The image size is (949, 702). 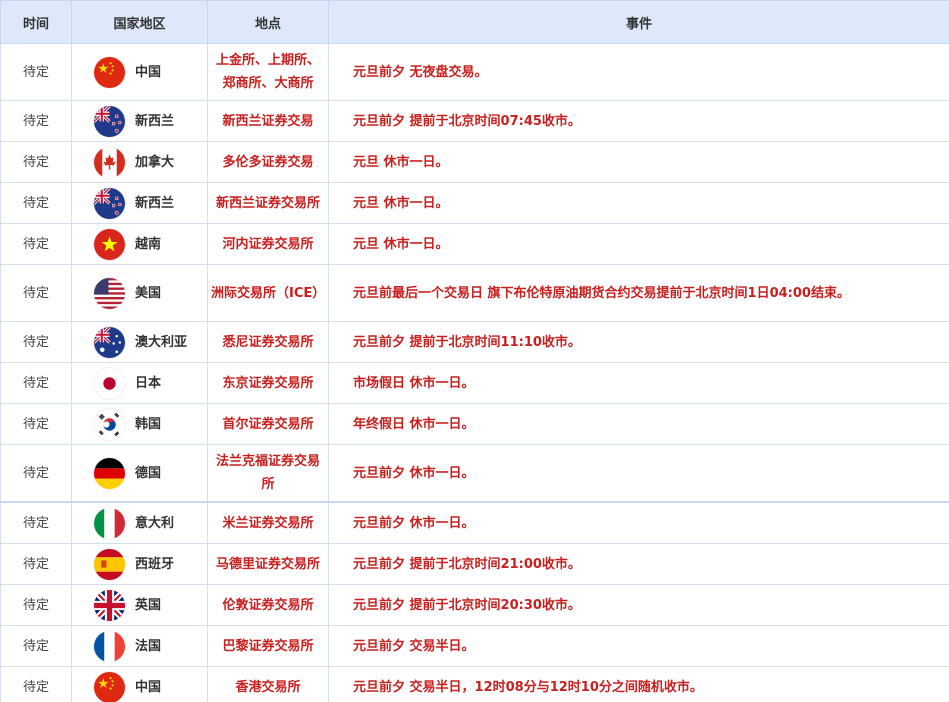 I want to click on event-cell: 元旦前夕 交易半日。, so click(x=638, y=646).